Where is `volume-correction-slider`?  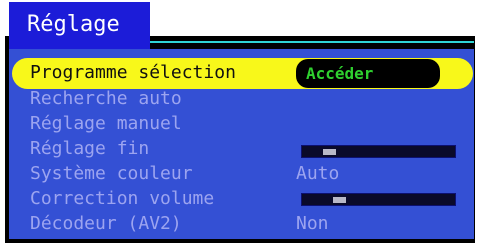
volume-correction-slider is located at coordinates (378, 199).